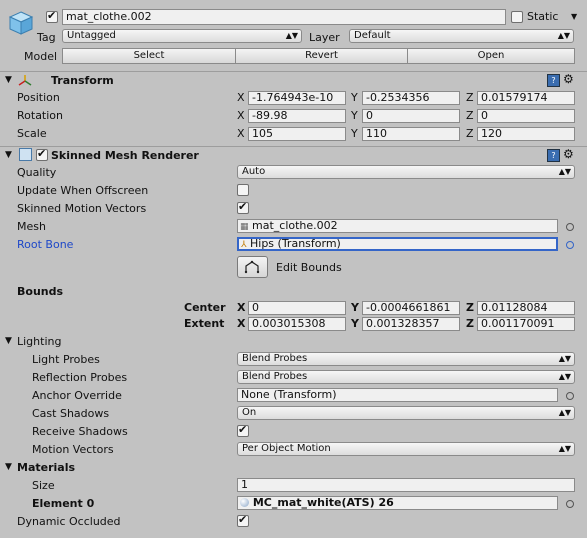 The width and height of the screenshot is (587, 538). Describe the element at coordinates (526, 134) in the screenshot. I see `scale-z-field: 120` at that location.